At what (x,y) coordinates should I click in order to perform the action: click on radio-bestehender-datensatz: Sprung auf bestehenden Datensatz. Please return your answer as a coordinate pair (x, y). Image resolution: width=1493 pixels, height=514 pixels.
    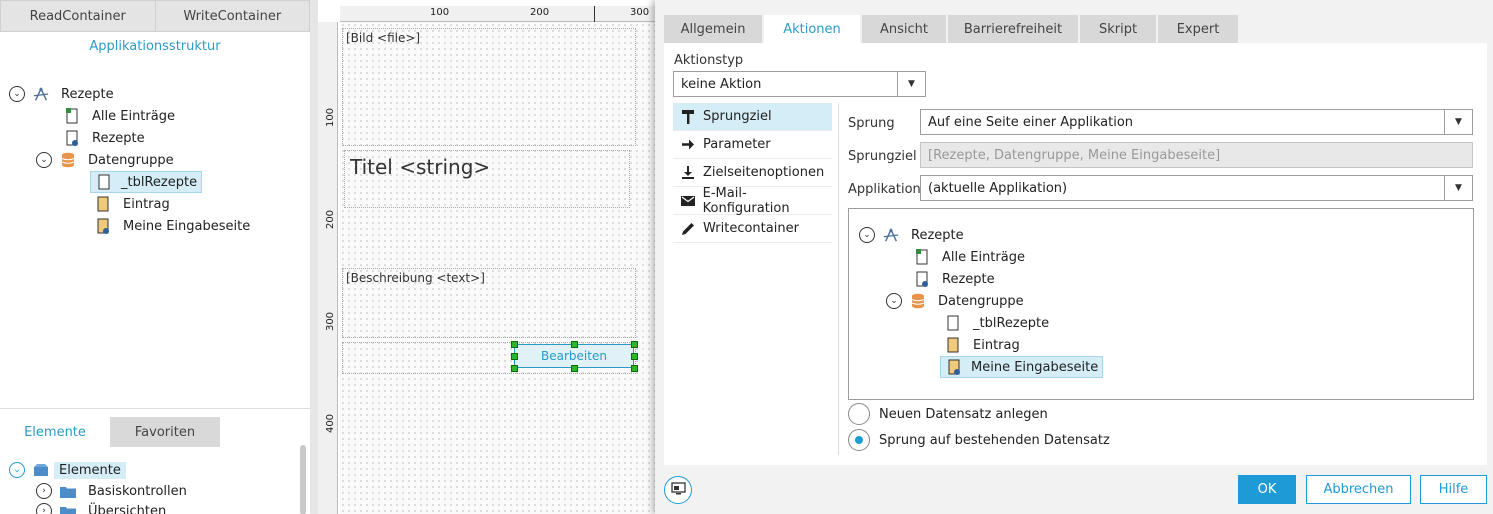
    Looking at the image, I should click on (979, 440).